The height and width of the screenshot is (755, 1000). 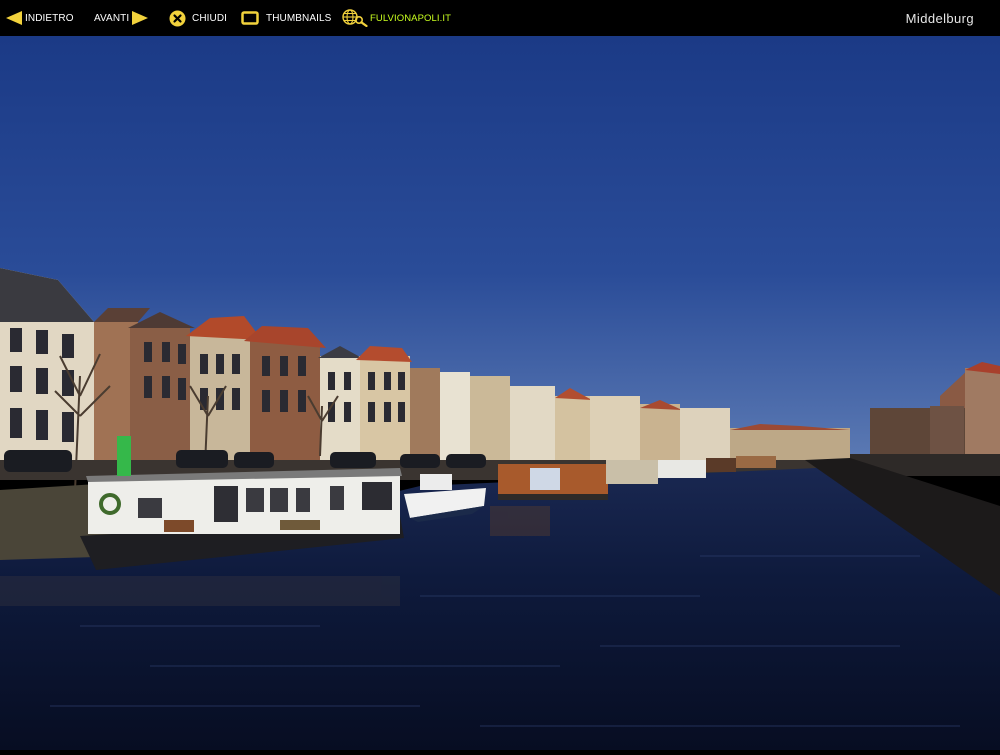 What do you see at coordinates (355, 18) in the screenshot?
I see `globe-search-icon` at bounding box center [355, 18].